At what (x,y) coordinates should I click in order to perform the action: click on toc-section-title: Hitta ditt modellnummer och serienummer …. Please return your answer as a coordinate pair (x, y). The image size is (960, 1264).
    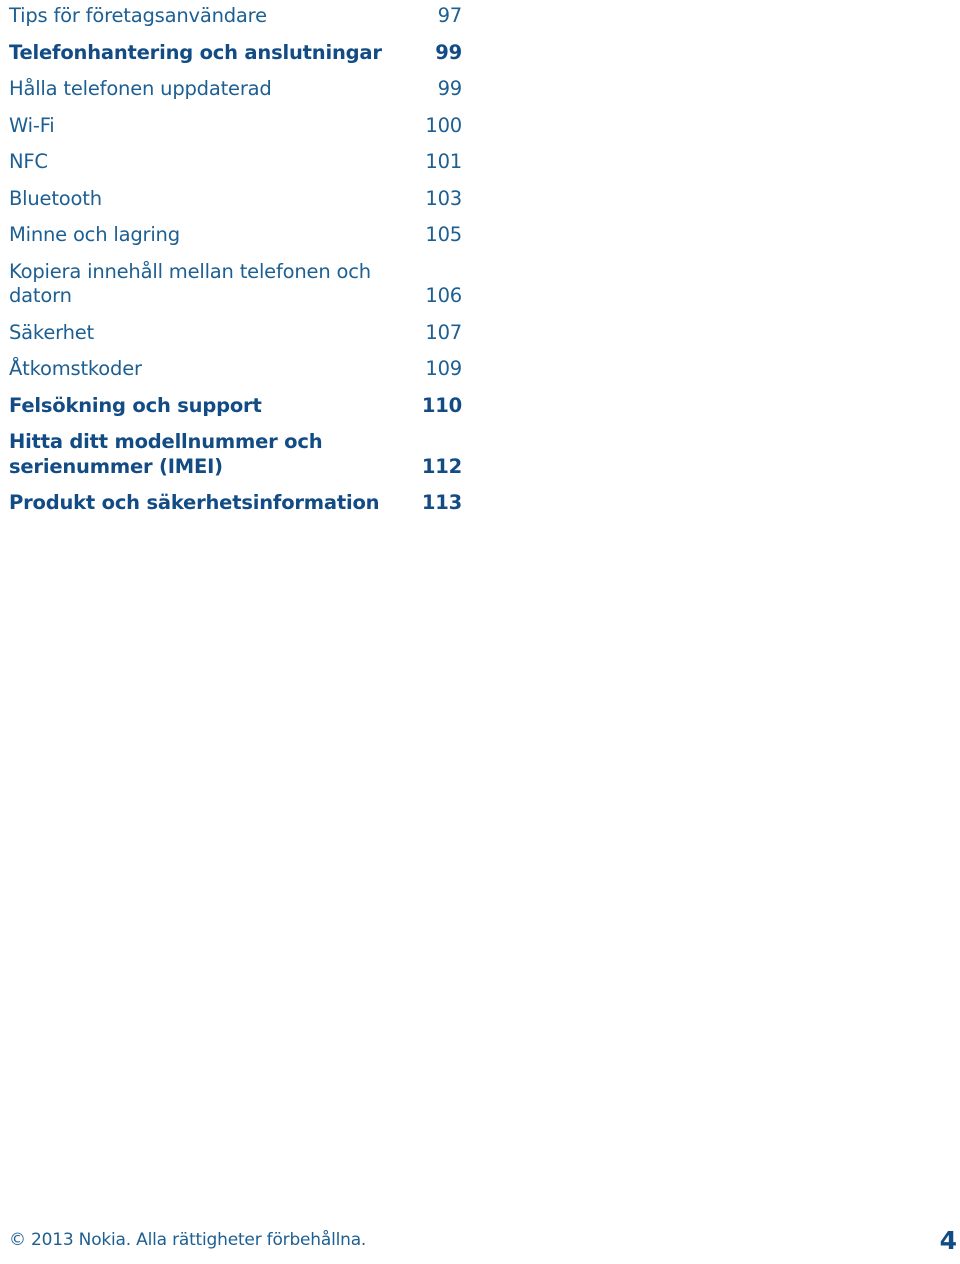
    Looking at the image, I should click on (166, 454).